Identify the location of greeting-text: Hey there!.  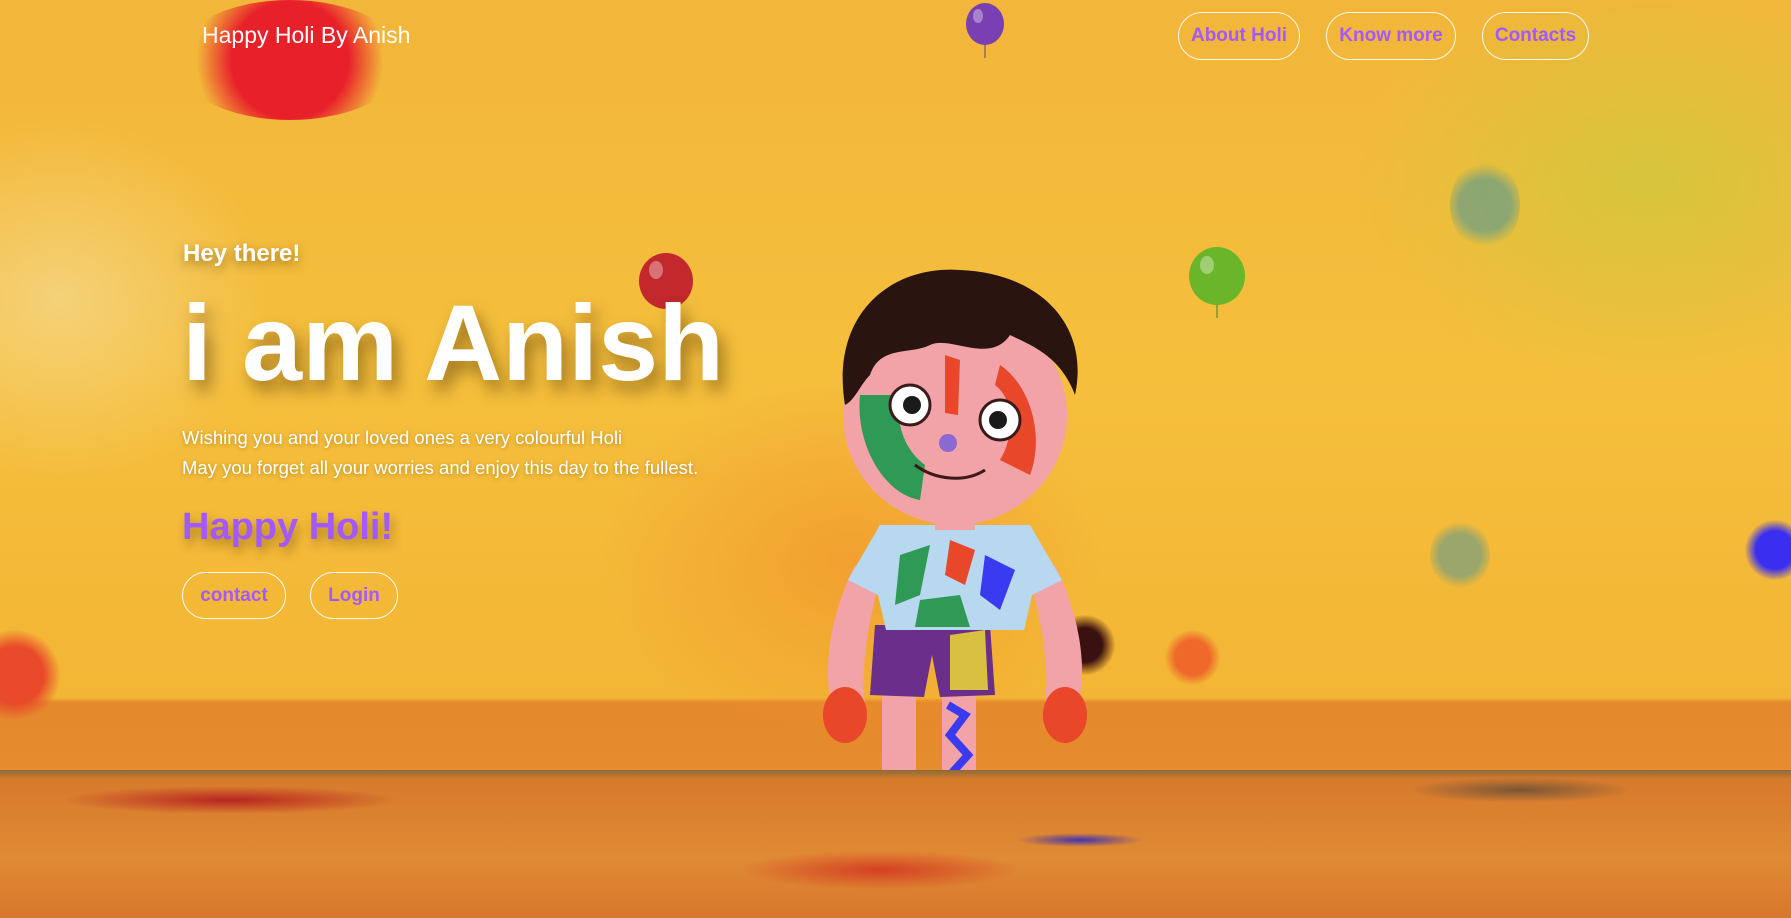
(242, 253).